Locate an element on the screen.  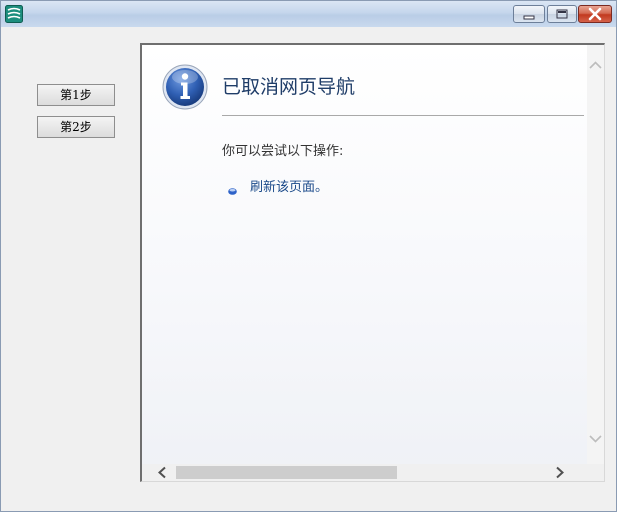
app-logo-icon is located at coordinates (14, 14).